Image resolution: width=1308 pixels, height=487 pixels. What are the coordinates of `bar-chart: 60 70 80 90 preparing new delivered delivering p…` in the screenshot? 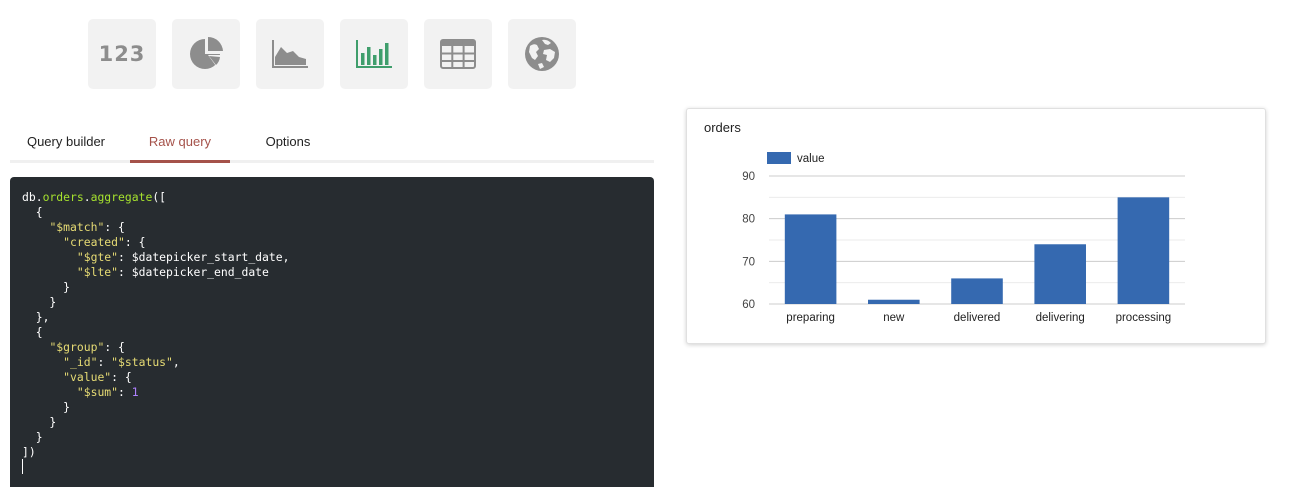 It's located at (963, 238).